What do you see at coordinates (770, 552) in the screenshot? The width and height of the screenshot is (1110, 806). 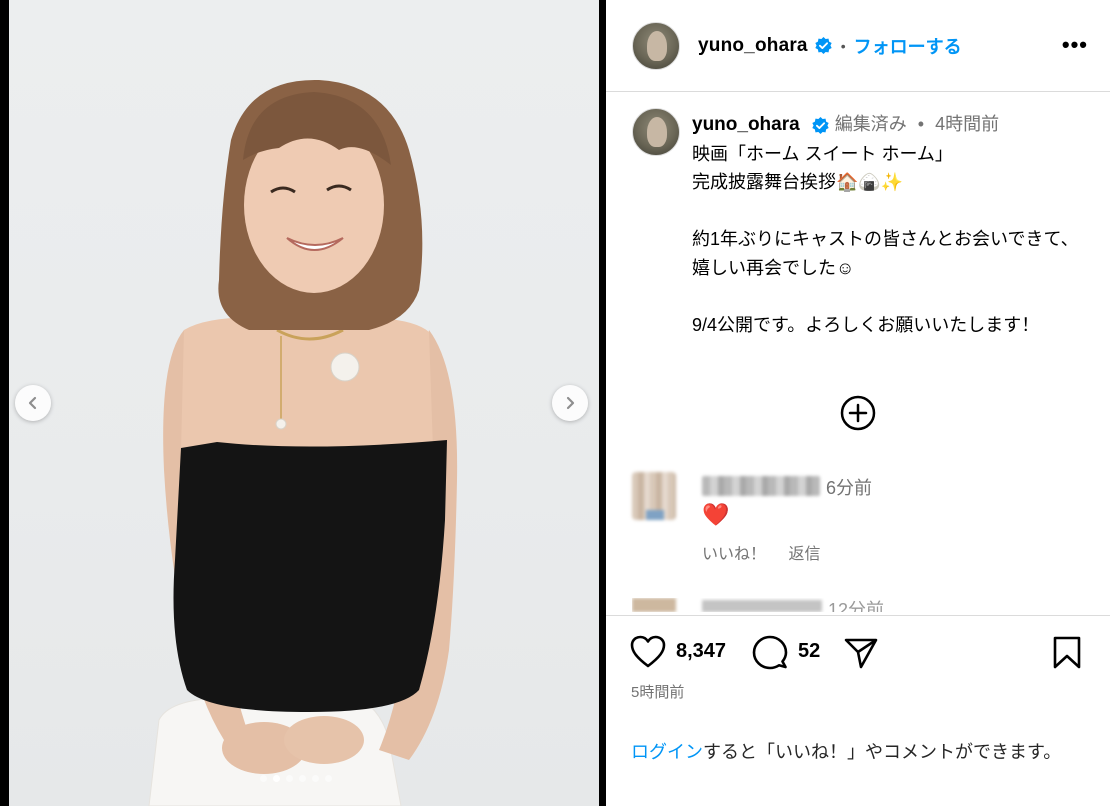 I see `comment-actions: いいね！ 返信` at bounding box center [770, 552].